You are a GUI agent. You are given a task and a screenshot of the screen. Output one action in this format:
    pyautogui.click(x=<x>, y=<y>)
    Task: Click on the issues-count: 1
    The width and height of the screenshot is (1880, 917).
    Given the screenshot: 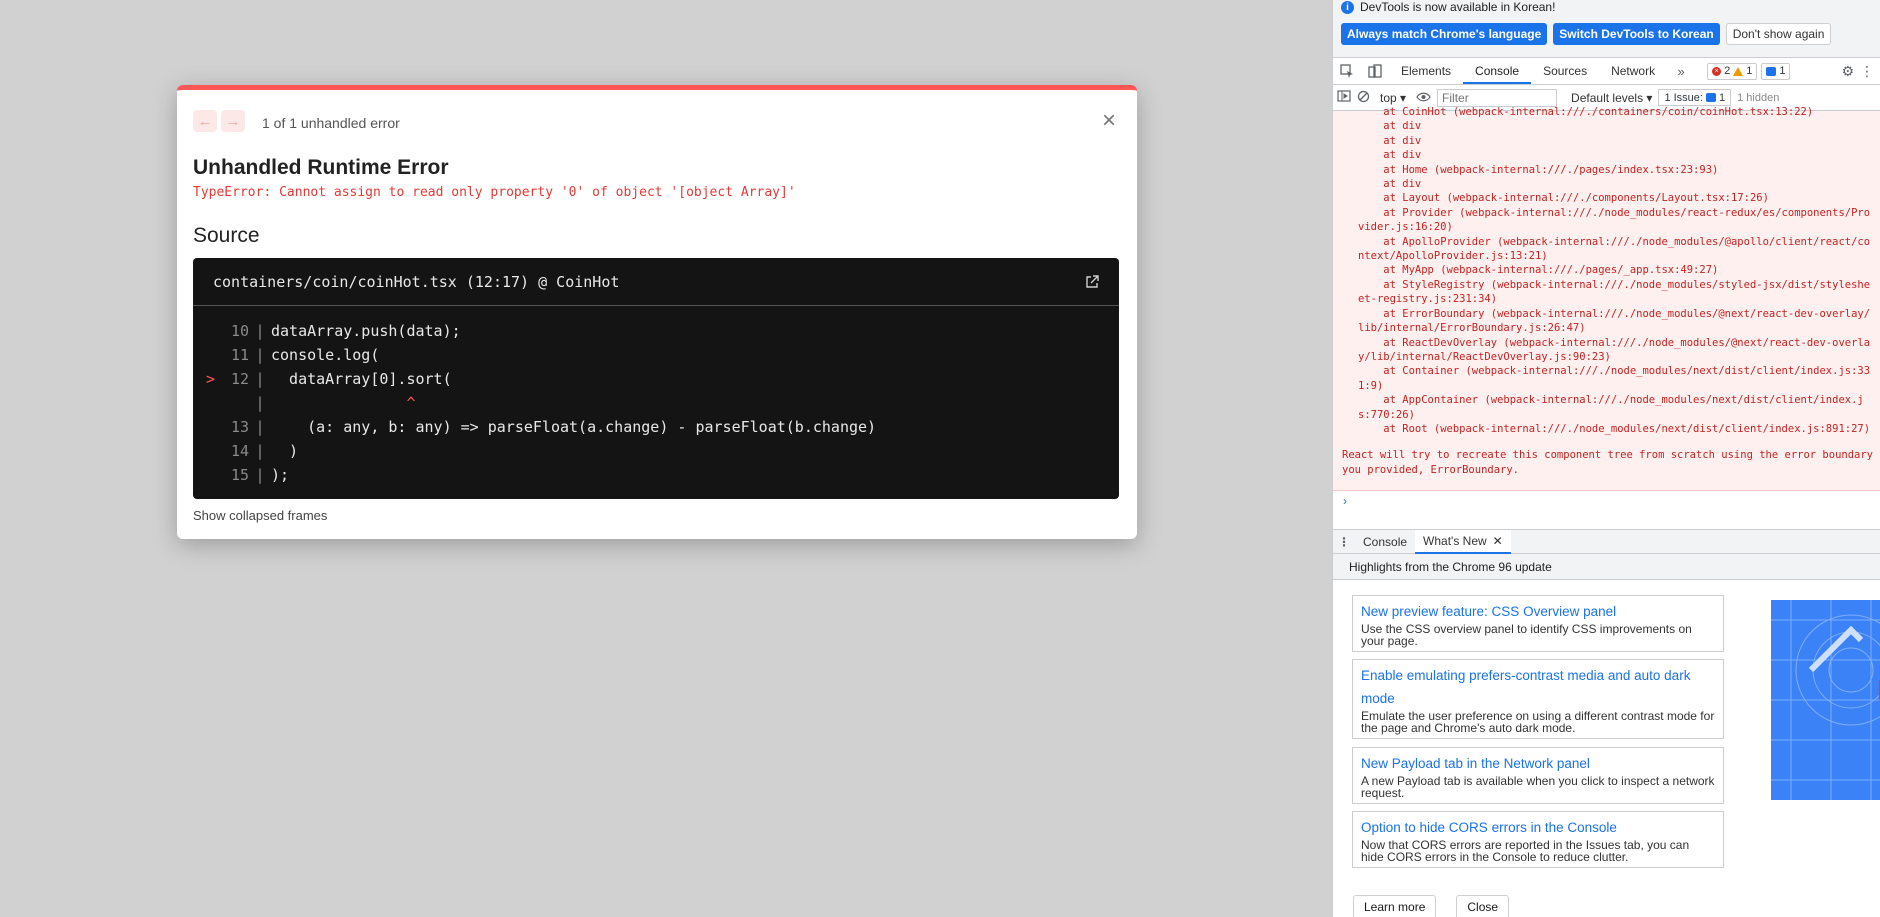 What is the action you would take?
    pyautogui.click(x=1722, y=97)
    